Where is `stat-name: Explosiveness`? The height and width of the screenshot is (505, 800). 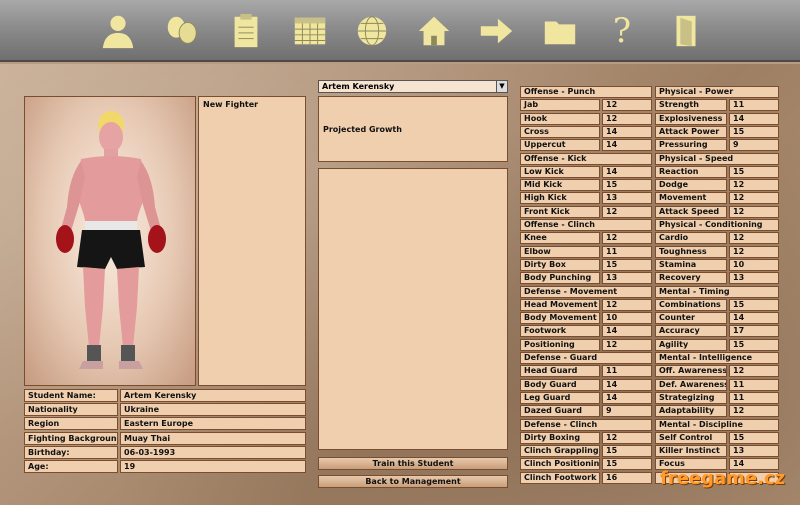
stat-name: Explosiveness is located at coordinates (691, 118).